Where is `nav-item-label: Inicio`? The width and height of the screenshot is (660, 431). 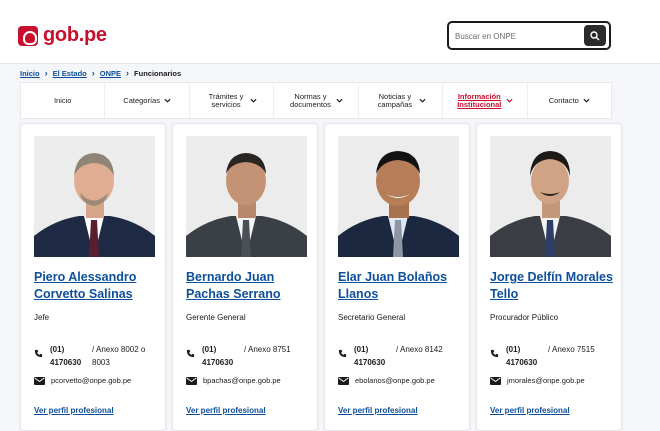
nav-item-label: Inicio is located at coordinates (62, 100).